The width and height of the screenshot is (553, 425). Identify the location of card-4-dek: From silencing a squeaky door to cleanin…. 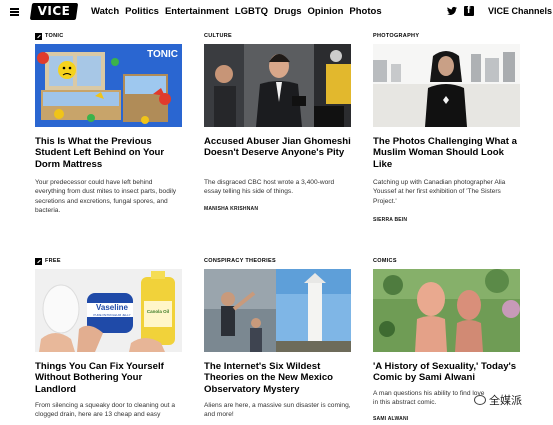
(105, 410).